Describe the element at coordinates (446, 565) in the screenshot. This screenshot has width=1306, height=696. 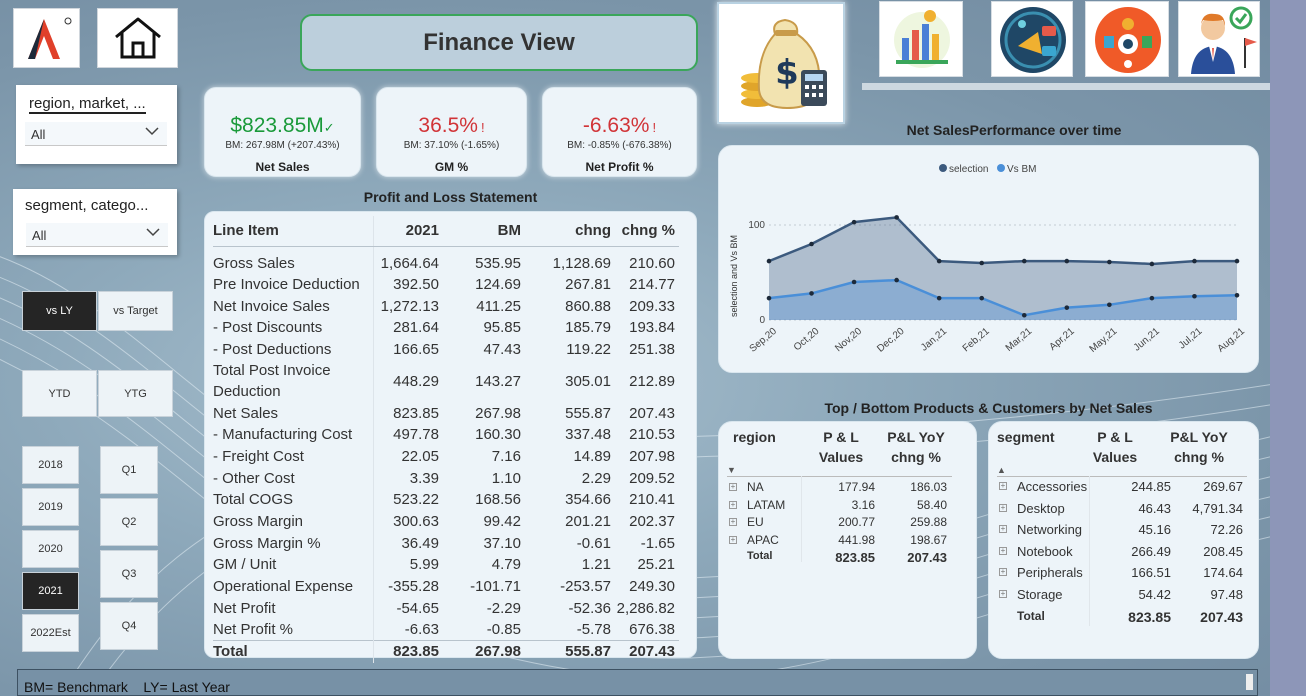
I see `pl-row: GM / Unit 5.99 4.79 1.21 25.21` at that location.